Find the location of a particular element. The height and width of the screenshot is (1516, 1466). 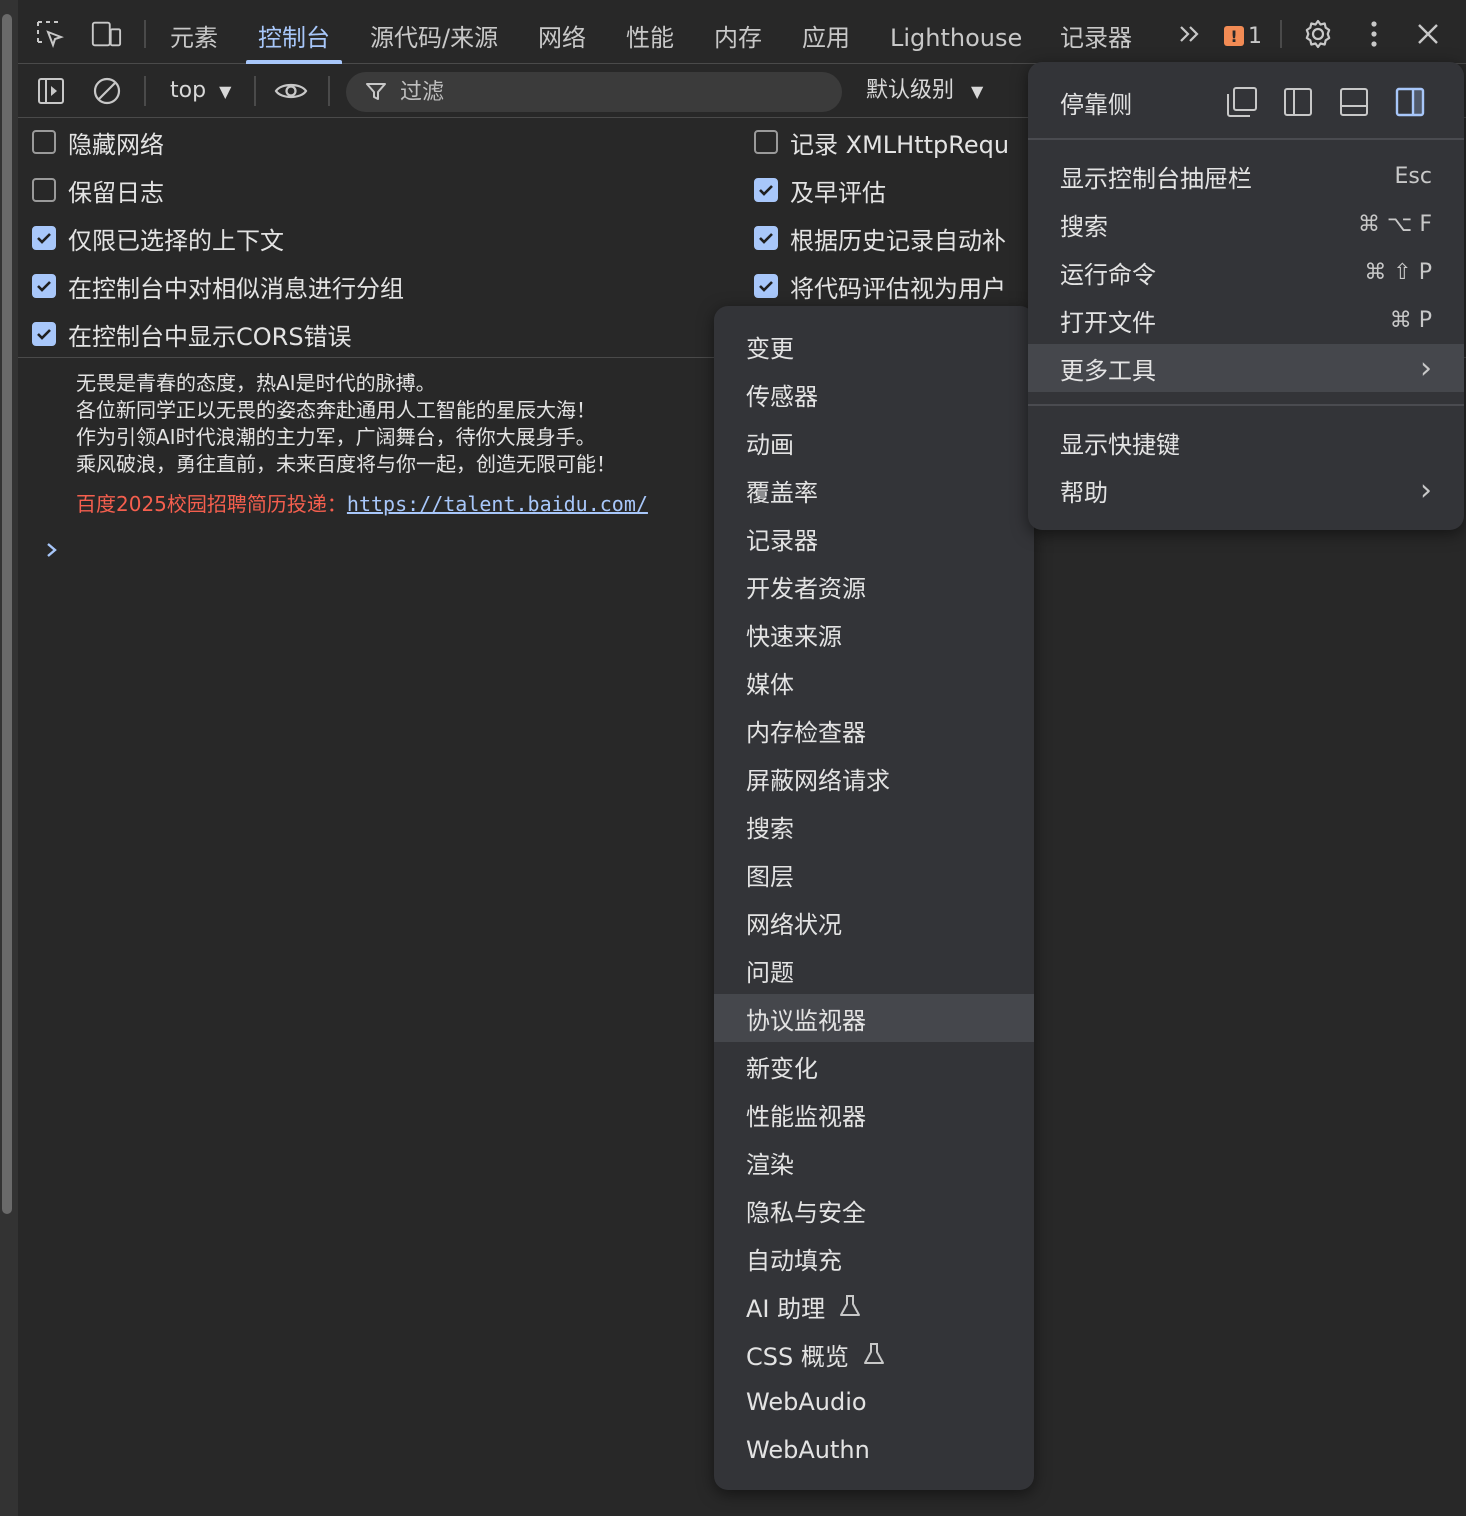

tab-application: 应用 is located at coordinates (826, 32).